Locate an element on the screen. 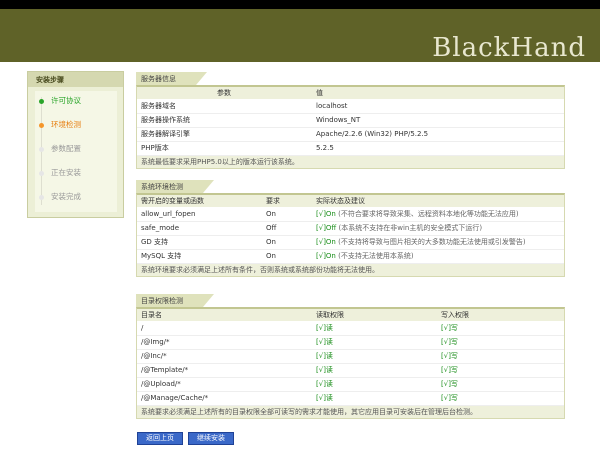  column-header: 写入权限 is located at coordinates (500, 315).